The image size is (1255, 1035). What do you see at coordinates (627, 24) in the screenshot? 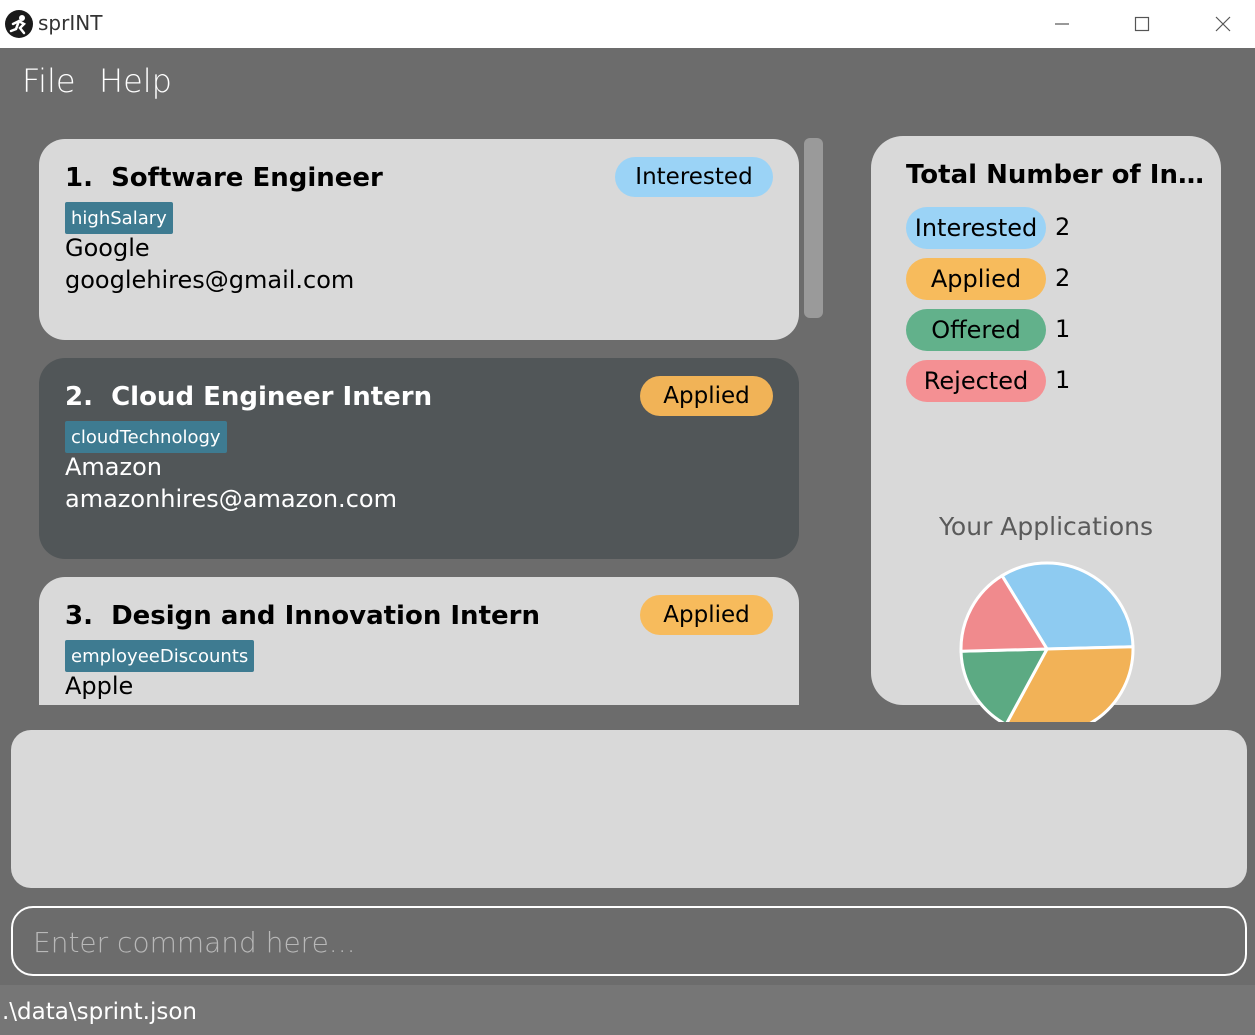
I see `title-bar: sprINT` at bounding box center [627, 24].